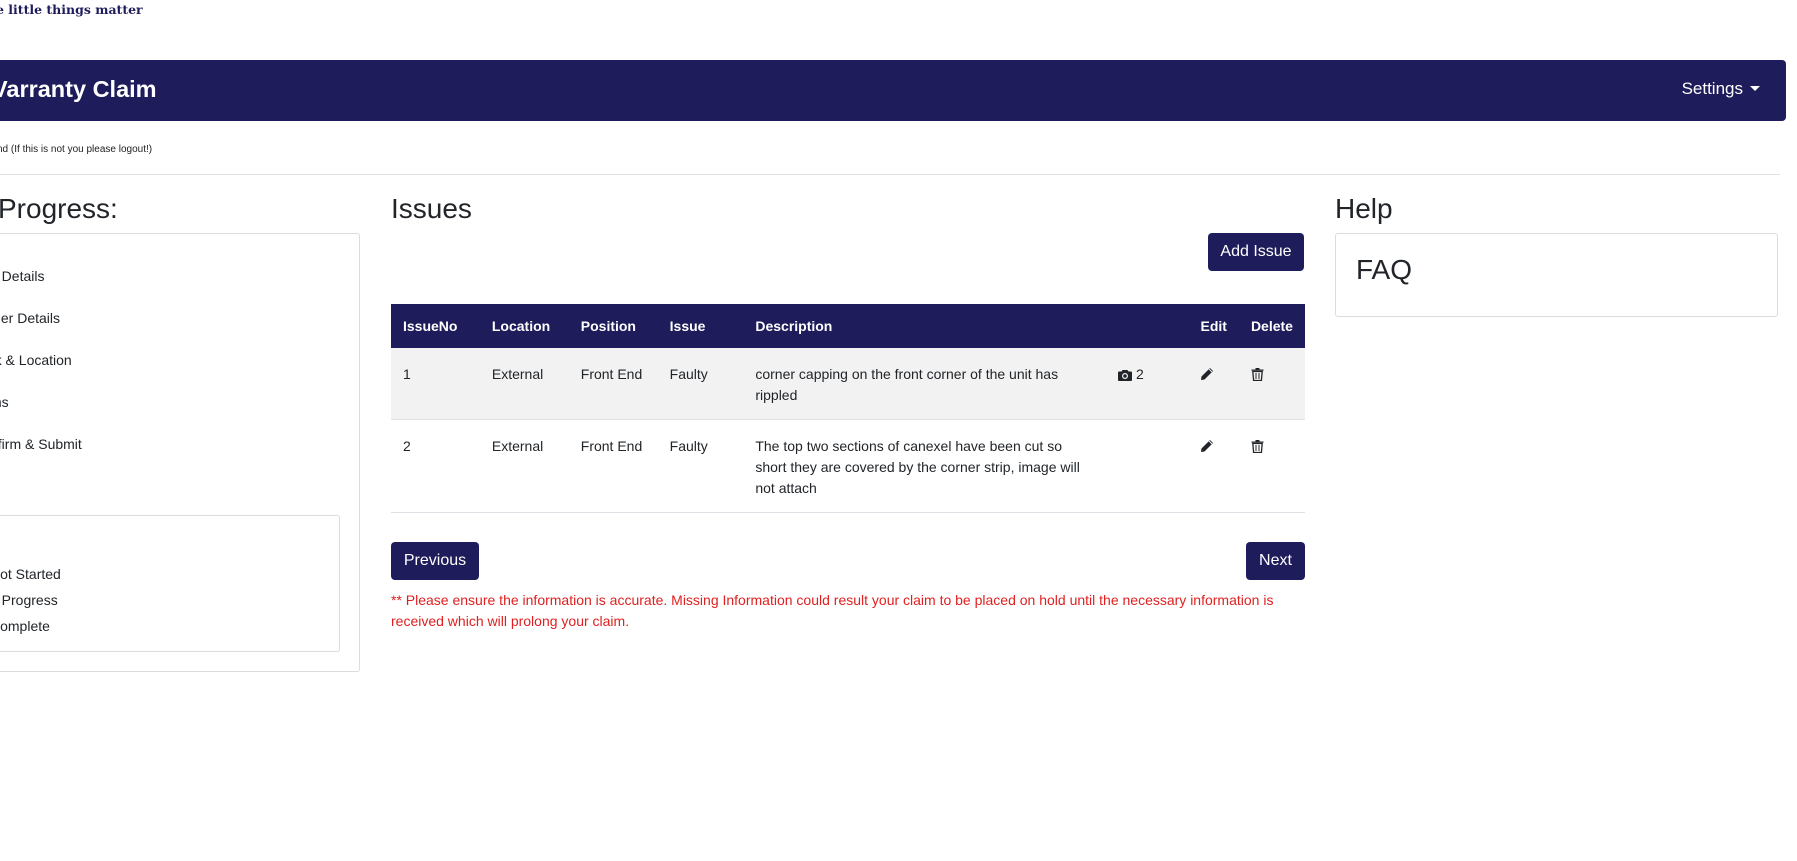 This screenshot has width=1797, height=861. What do you see at coordinates (1147, 384) in the screenshot?
I see `cell-photos: 2` at bounding box center [1147, 384].